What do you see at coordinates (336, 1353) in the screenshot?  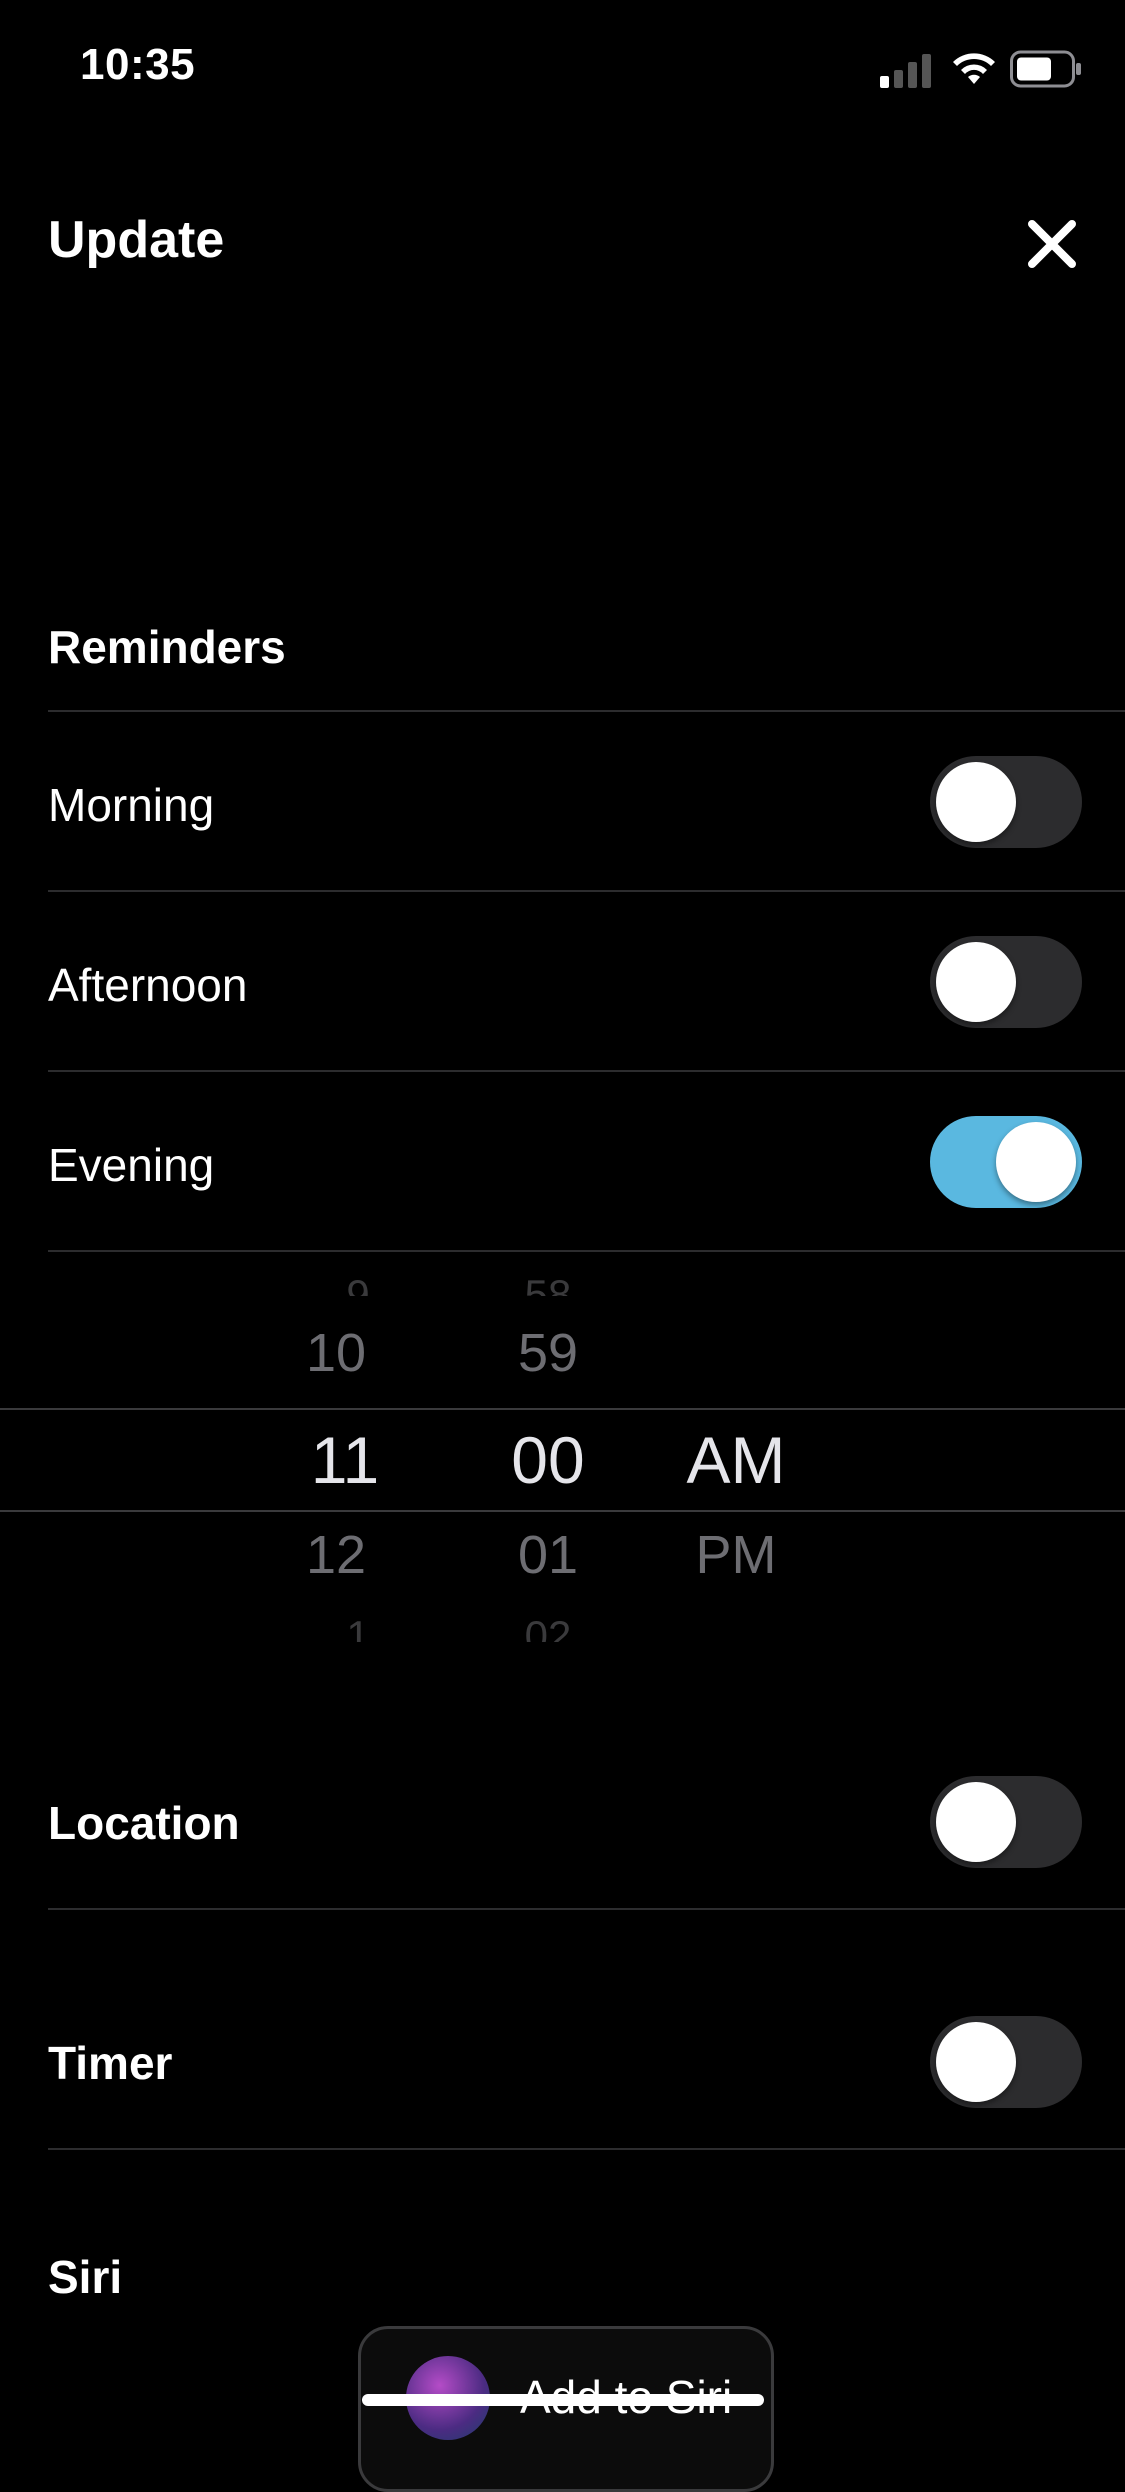 I see `hour-option: 10` at bounding box center [336, 1353].